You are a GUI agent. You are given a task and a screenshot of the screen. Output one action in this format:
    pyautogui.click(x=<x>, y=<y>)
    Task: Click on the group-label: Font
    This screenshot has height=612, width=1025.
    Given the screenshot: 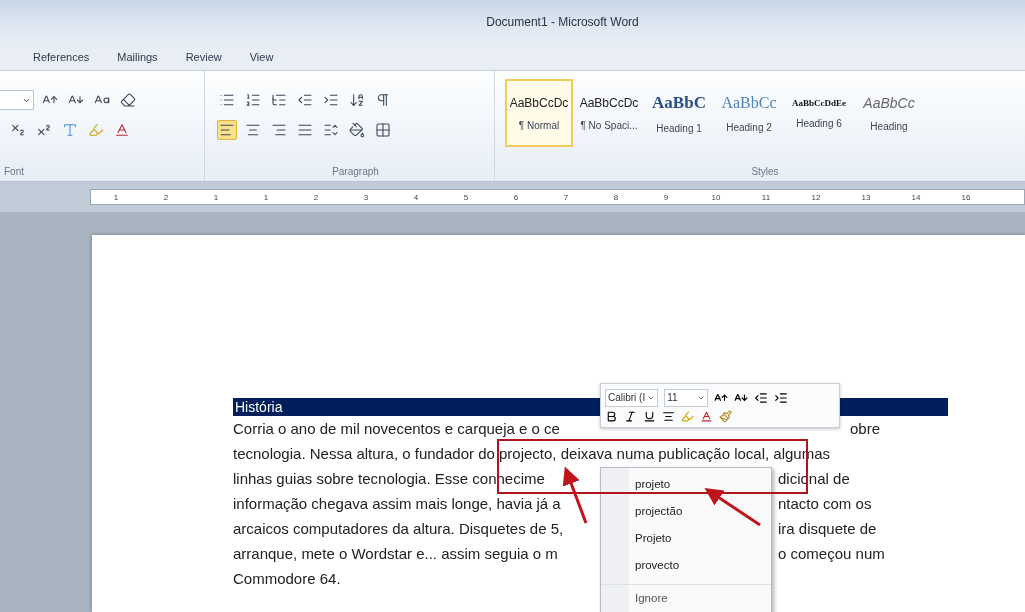 What is the action you would take?
    pyautogui.click(x=14, y=171)
    